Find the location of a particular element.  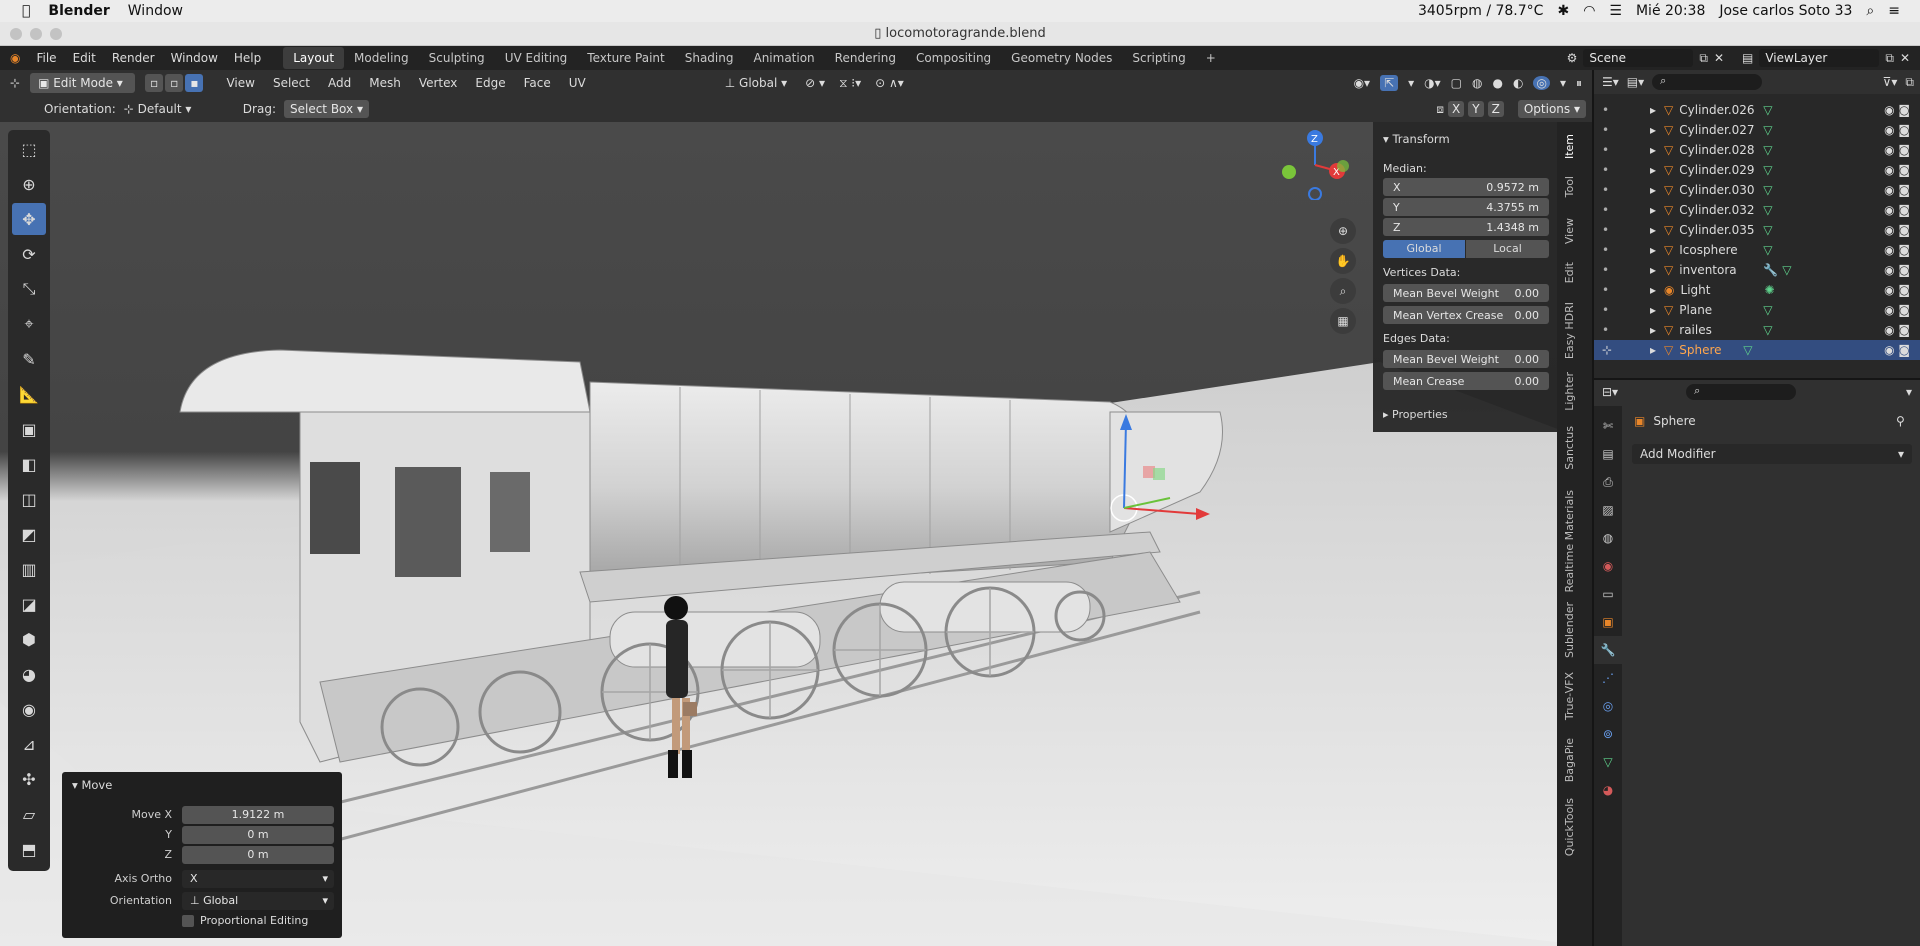

scale-icon: ⤡ is located at coordinates (29, 289).